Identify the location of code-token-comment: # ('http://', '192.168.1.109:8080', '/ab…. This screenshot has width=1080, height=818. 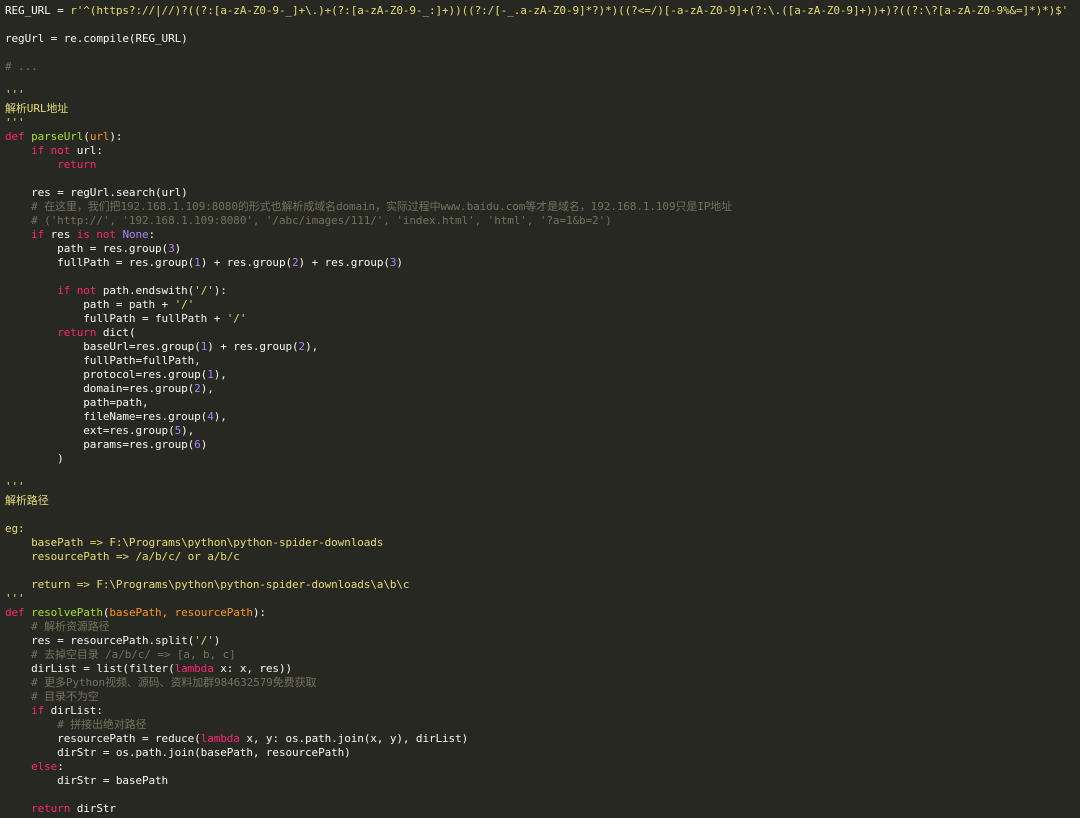
(321, 220).